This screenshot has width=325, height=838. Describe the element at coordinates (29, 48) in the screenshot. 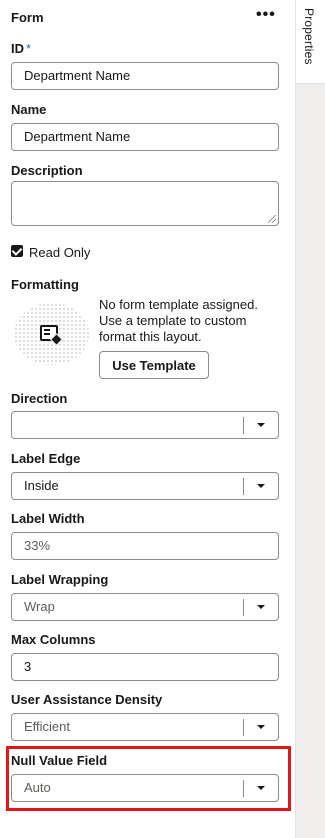

I see `required-mark: *` at that location.